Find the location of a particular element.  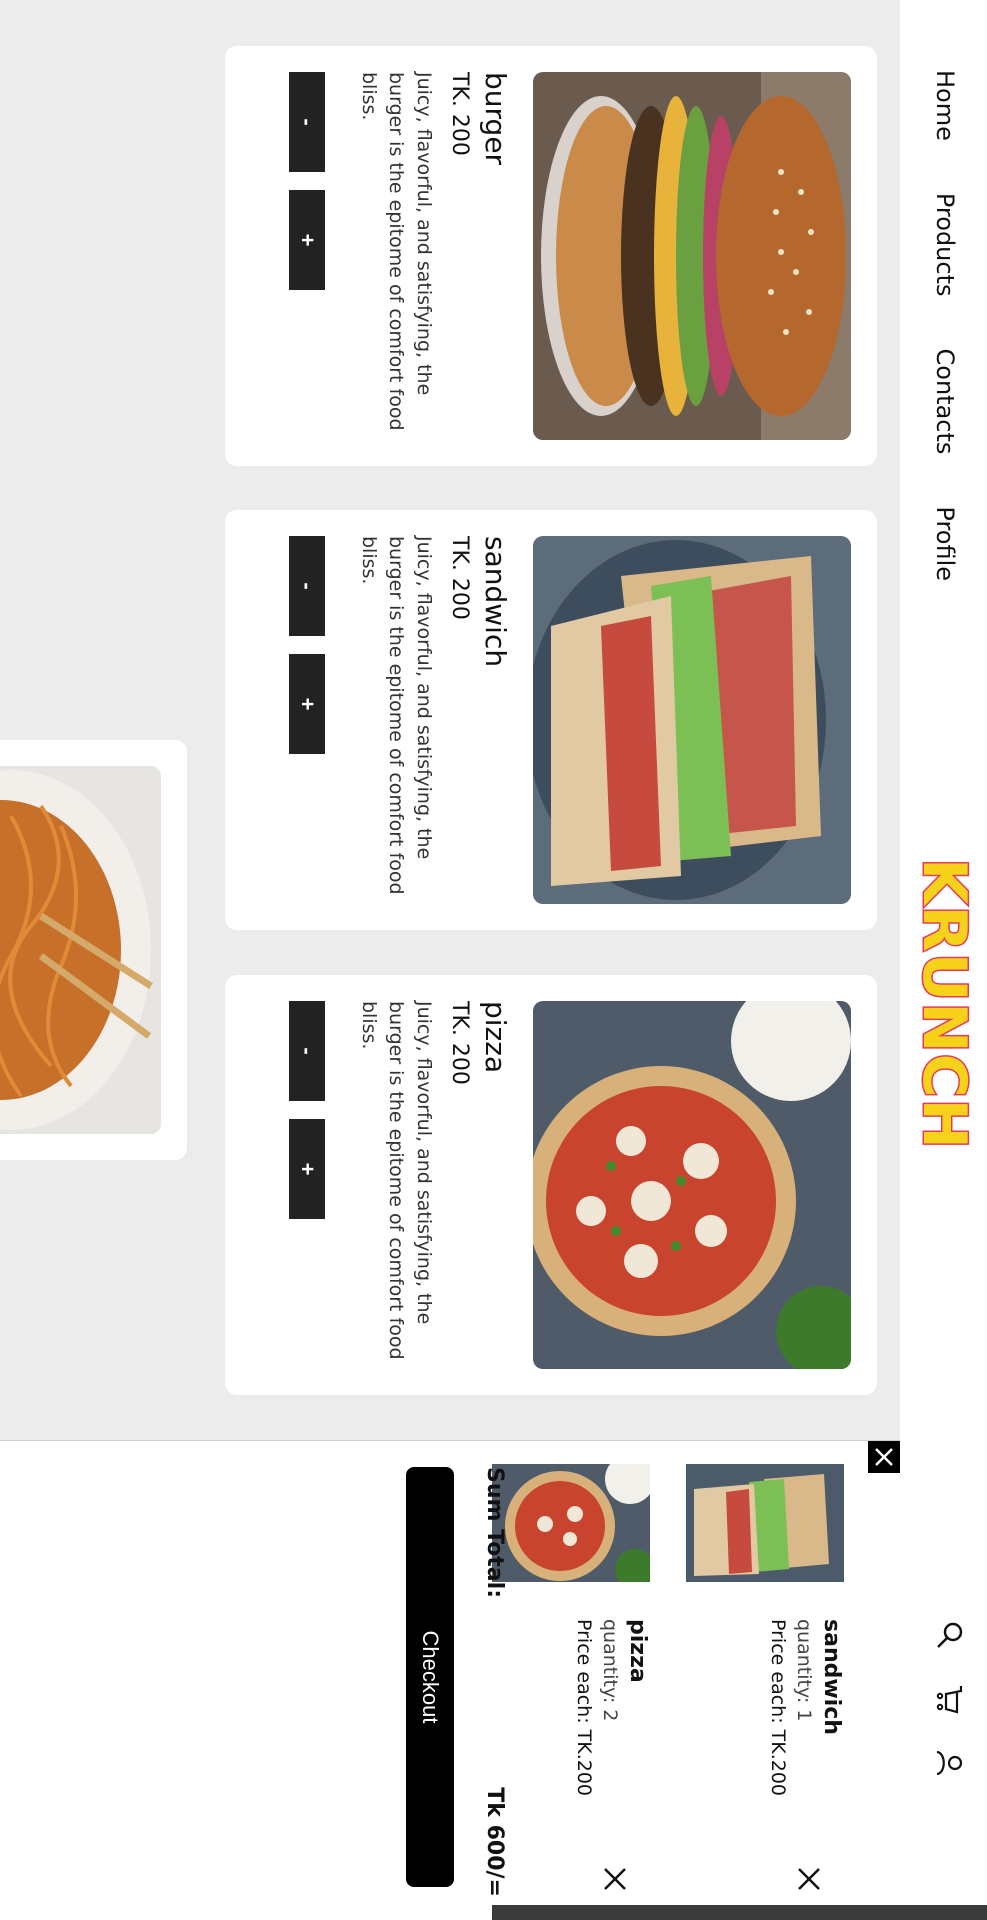

cart-item-quantity: quantity: 2 is located at coordinates (610, 1670).